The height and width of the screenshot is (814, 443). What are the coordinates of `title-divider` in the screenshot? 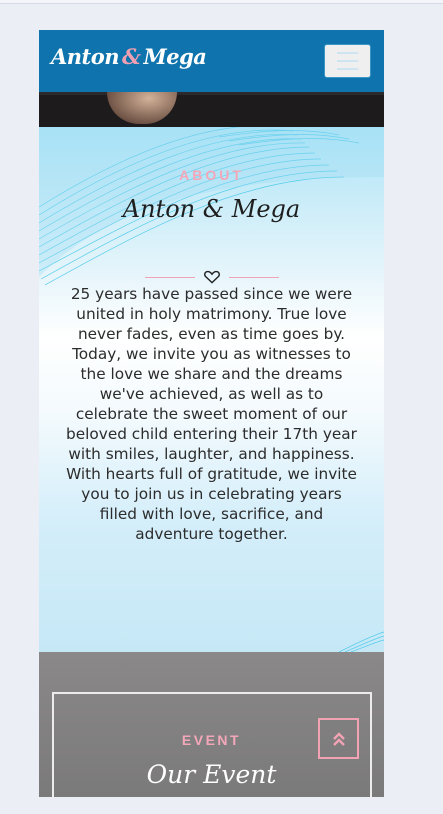 It's located at (212, 277).